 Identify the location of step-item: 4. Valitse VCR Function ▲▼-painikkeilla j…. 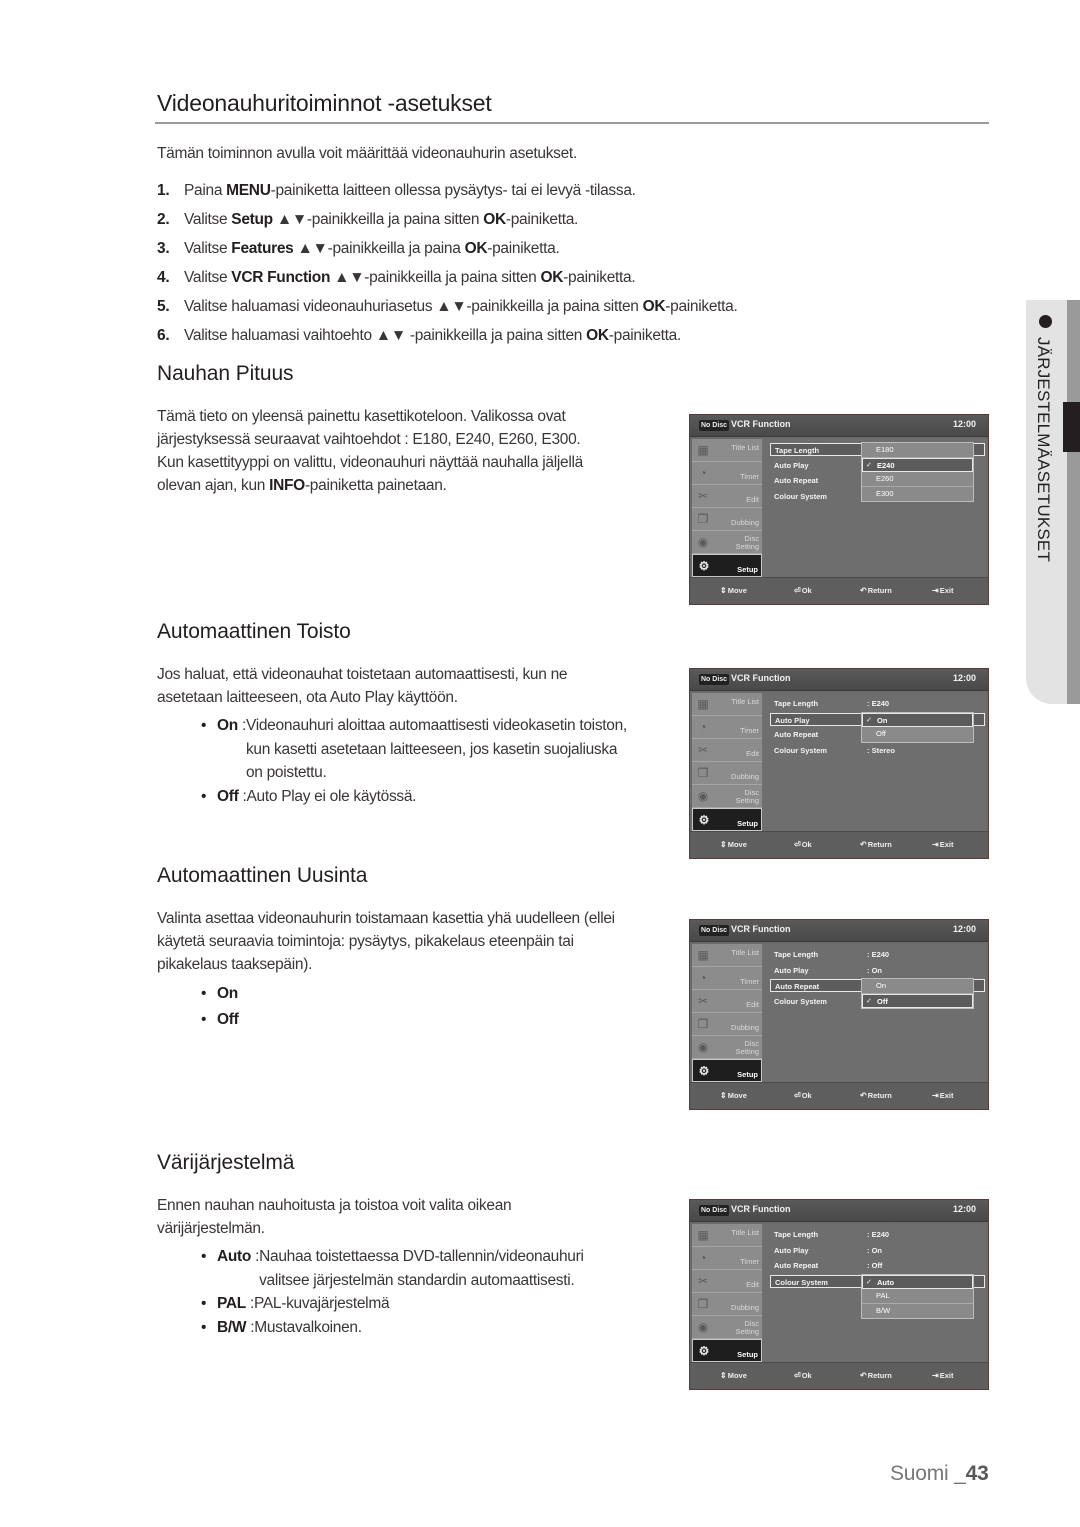
(396, 277).